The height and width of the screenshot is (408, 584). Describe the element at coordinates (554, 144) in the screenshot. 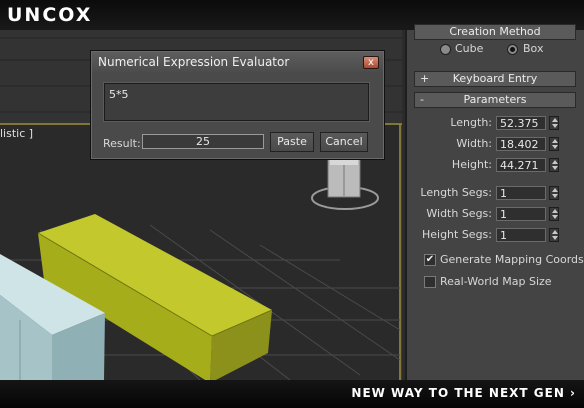

I see `width-spinner-icon` at that location.